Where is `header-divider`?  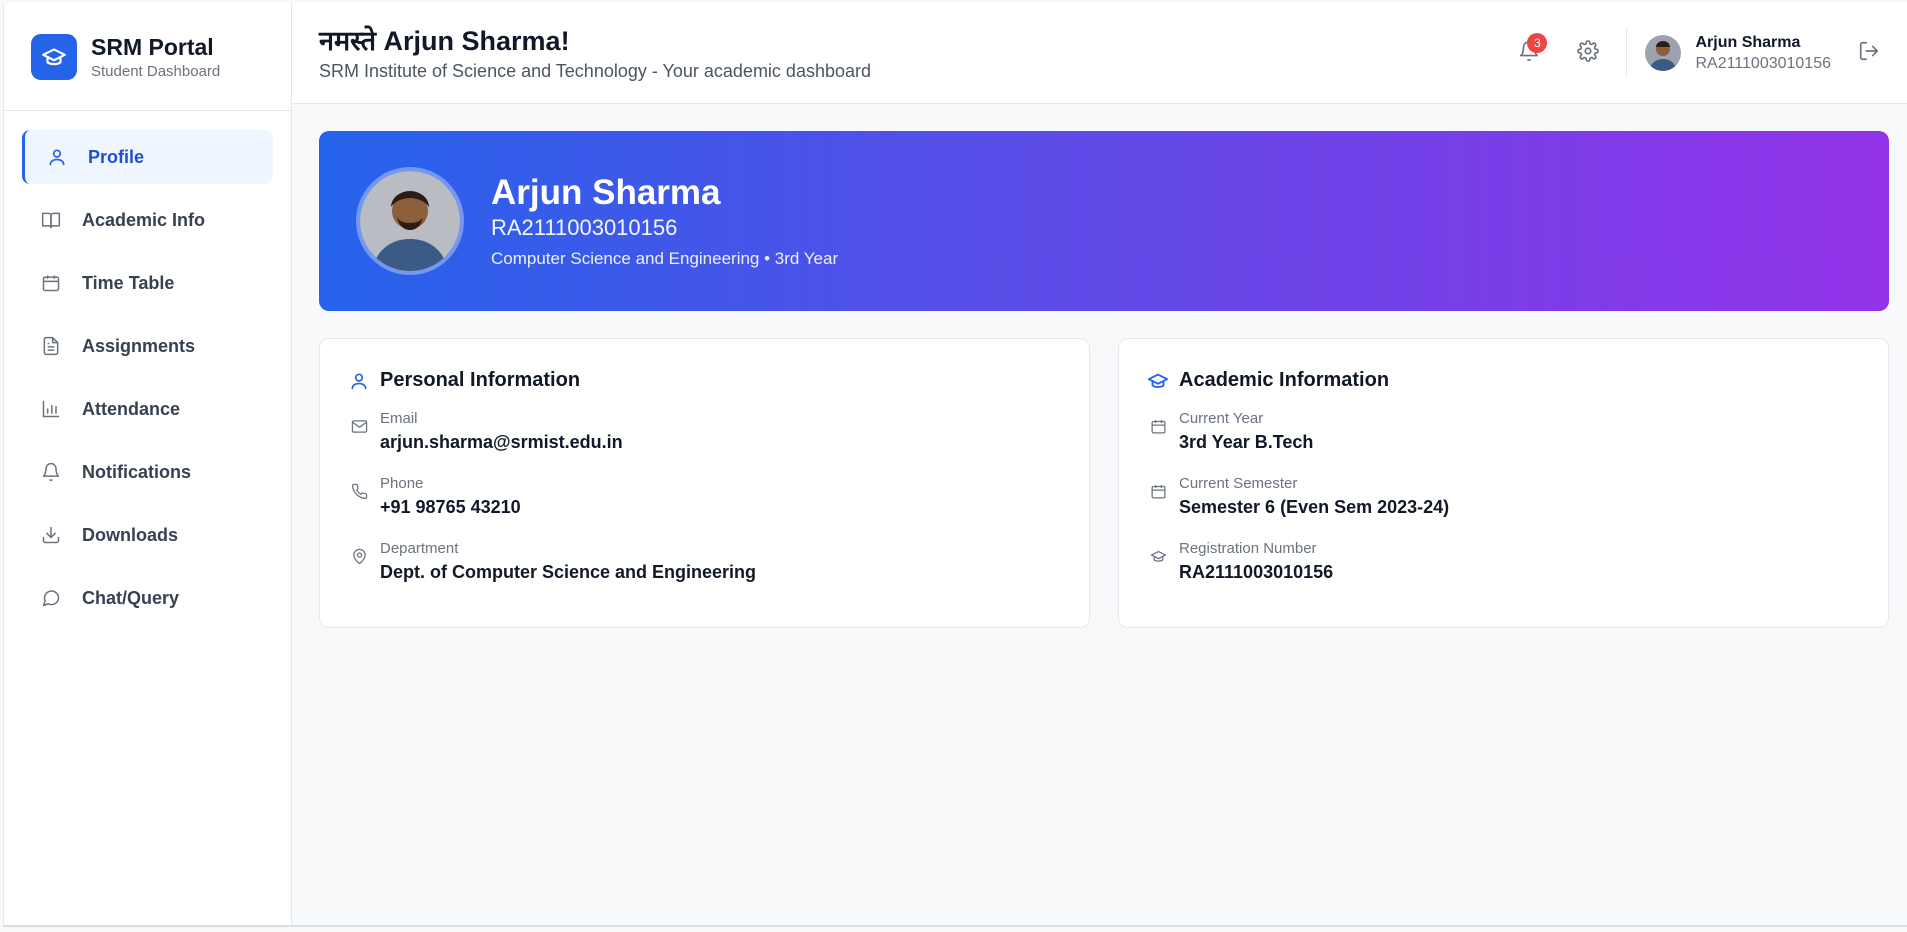
header-divider is located at coordinates (1627, 53).